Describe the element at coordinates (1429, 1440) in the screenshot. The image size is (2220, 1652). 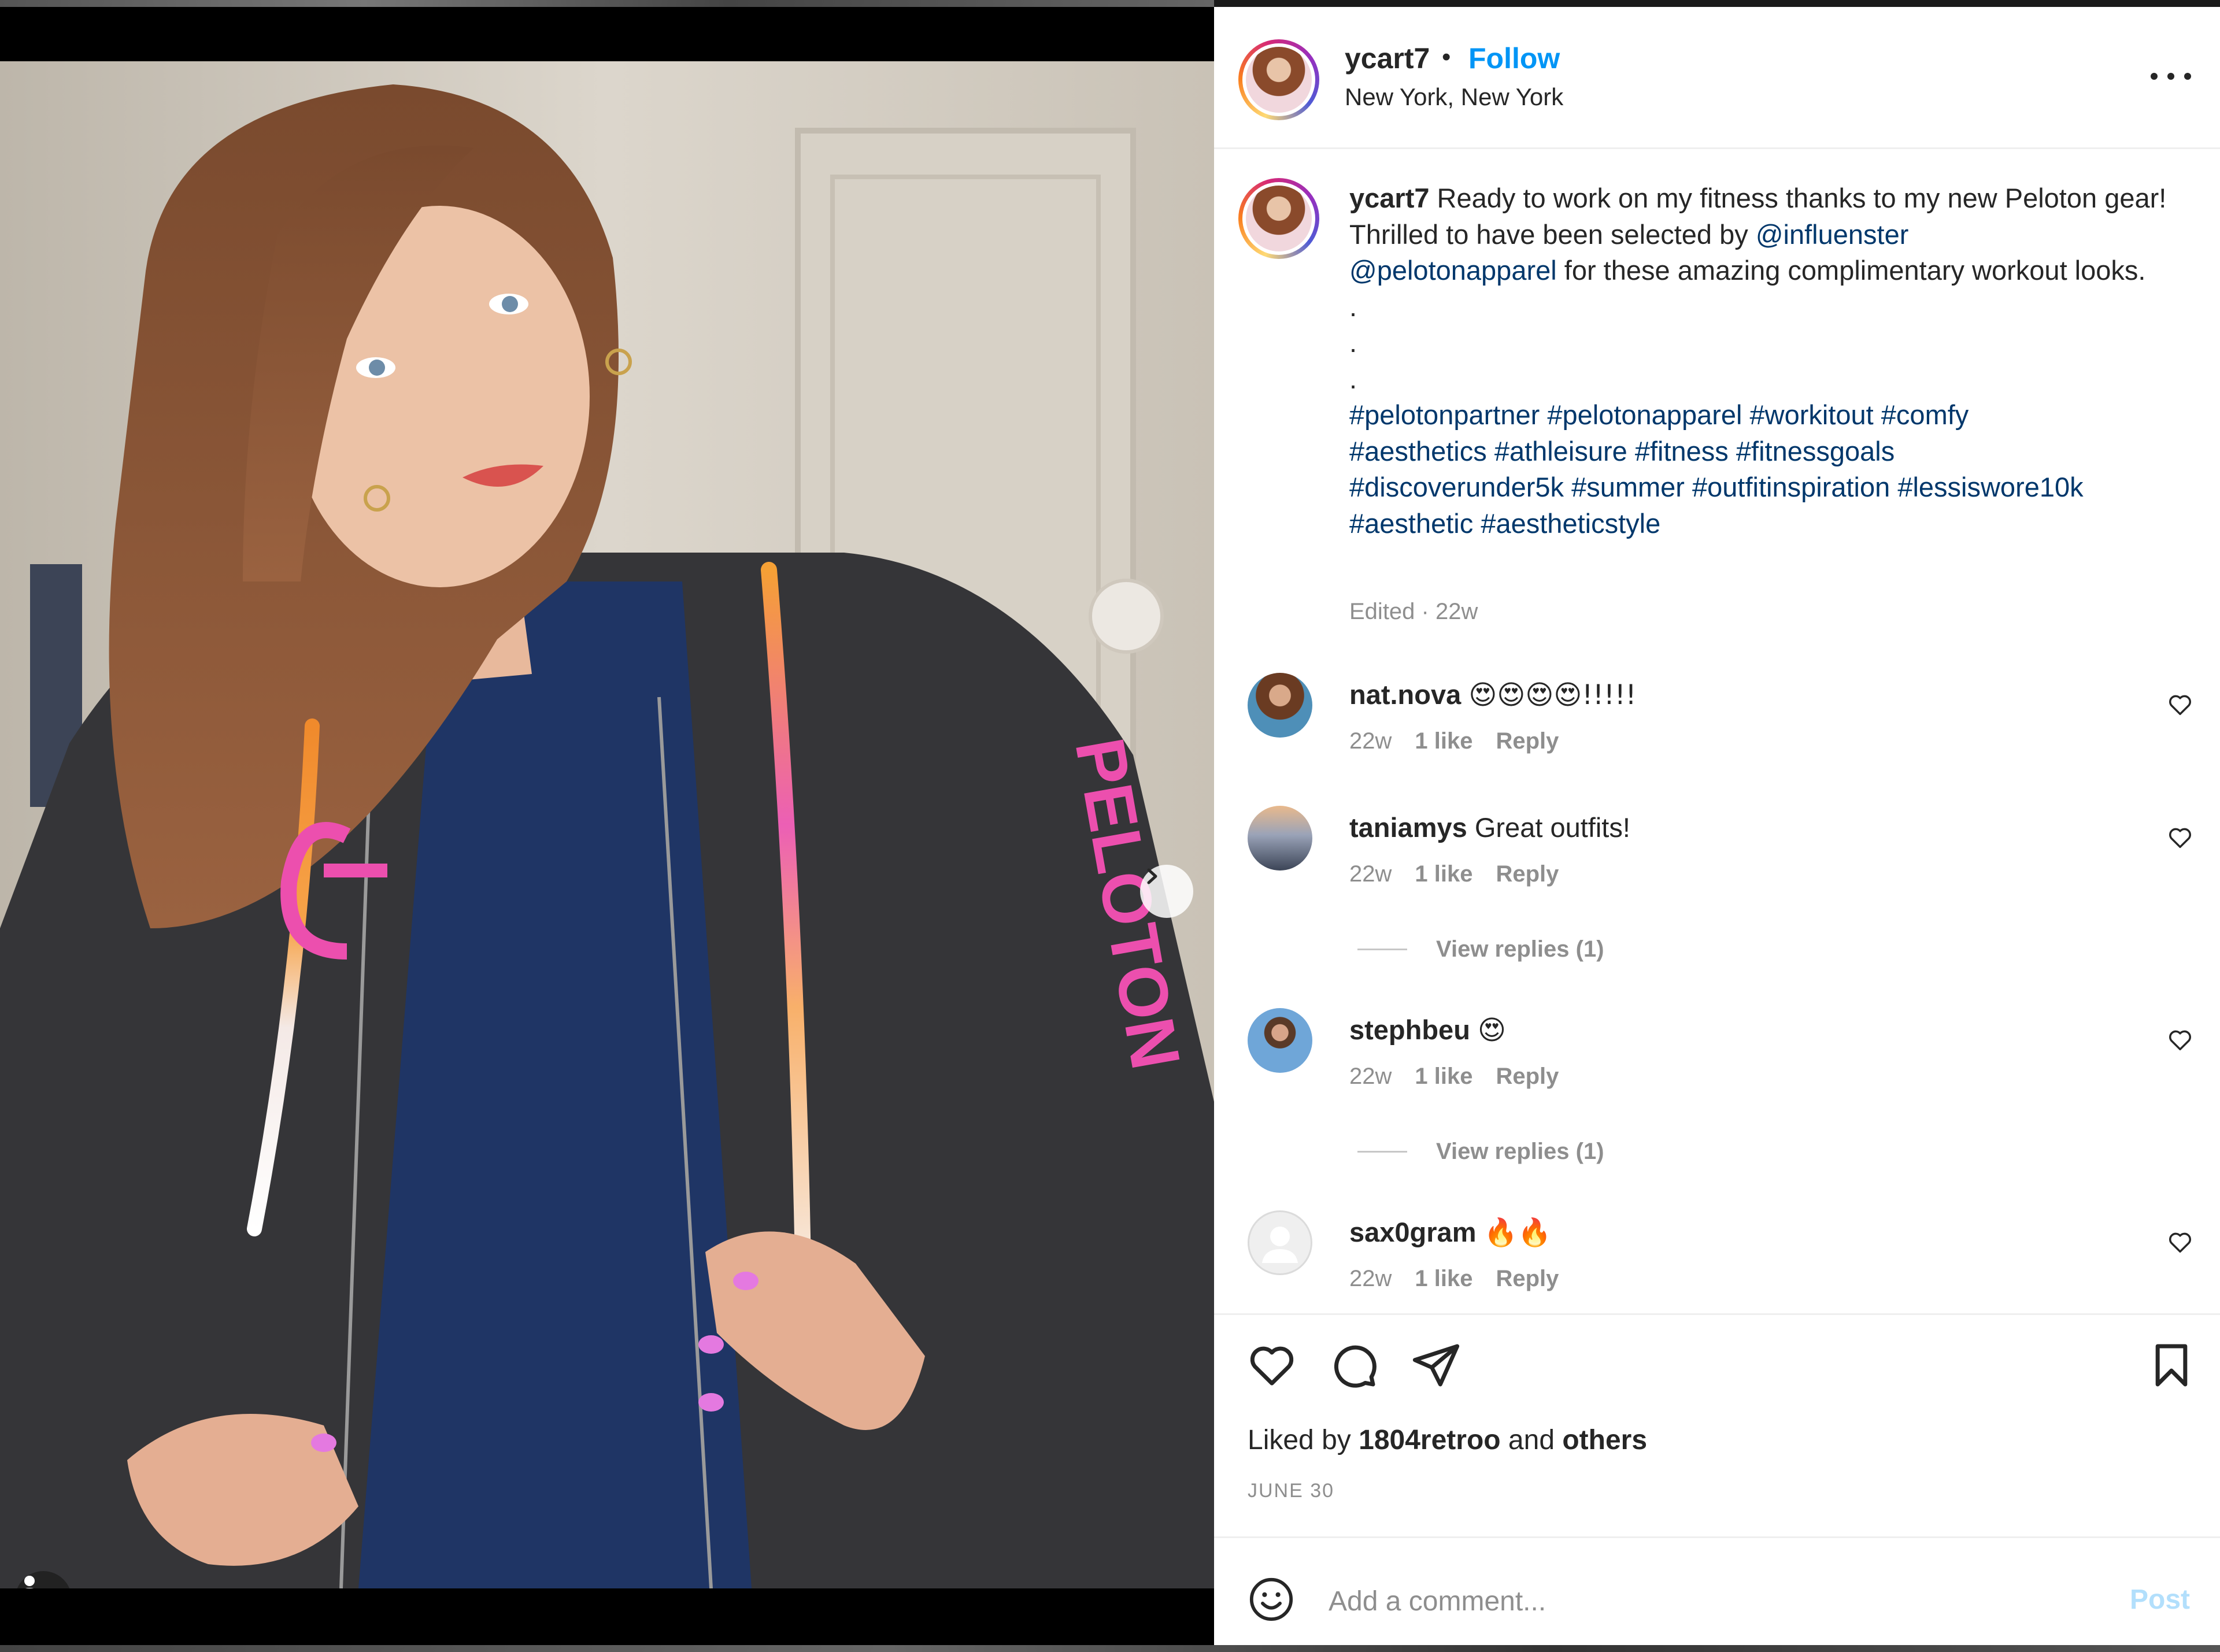
I see `liked-by-user: 1804retroo` at that location.